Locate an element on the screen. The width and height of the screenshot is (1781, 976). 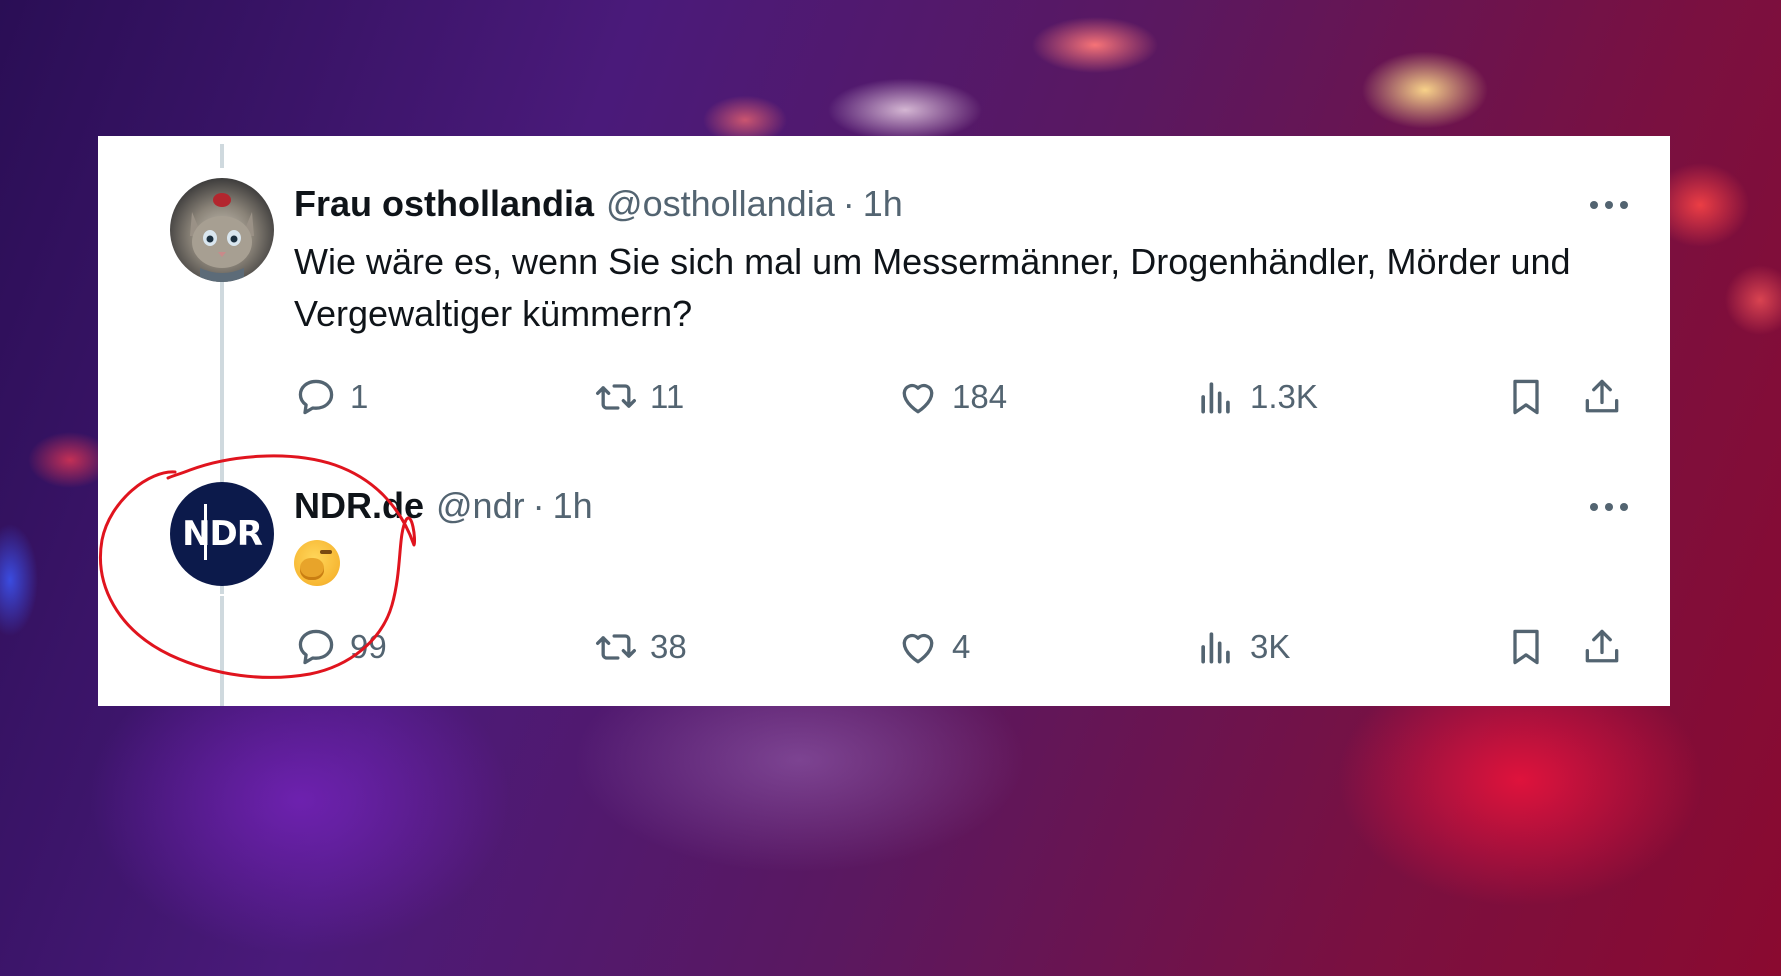
like-count: 4 is located at coordinates (961, 646).